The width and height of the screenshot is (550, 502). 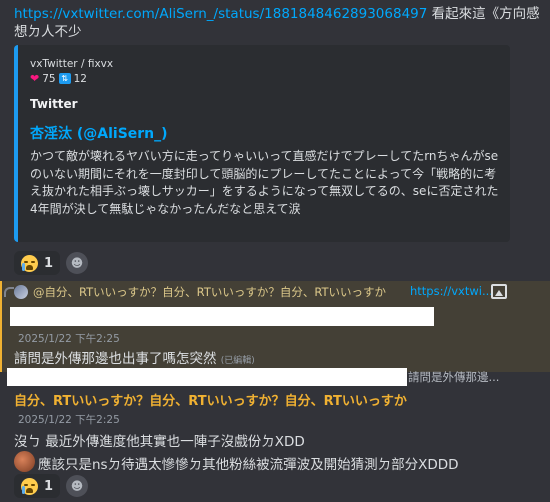 I want to click on edited-label: (已編輯), so click(x=237, y=361).